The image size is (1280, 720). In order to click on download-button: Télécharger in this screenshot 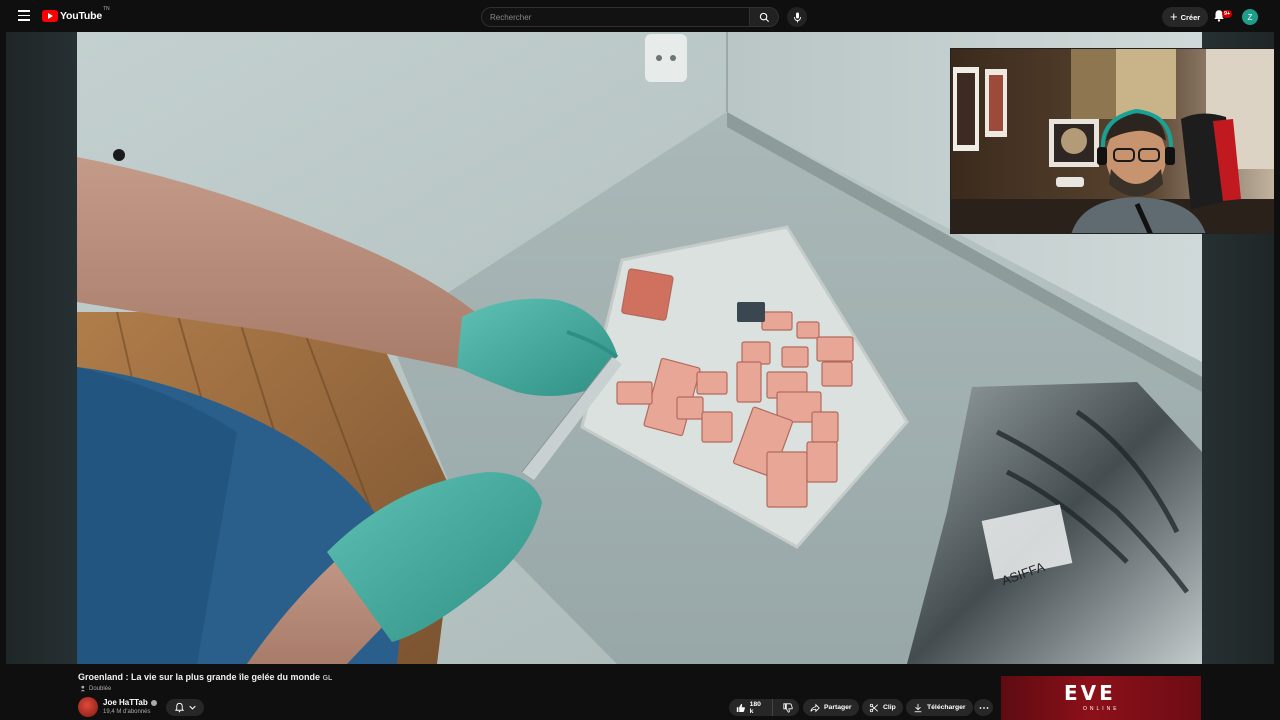, I will do `click(939, 707)`.